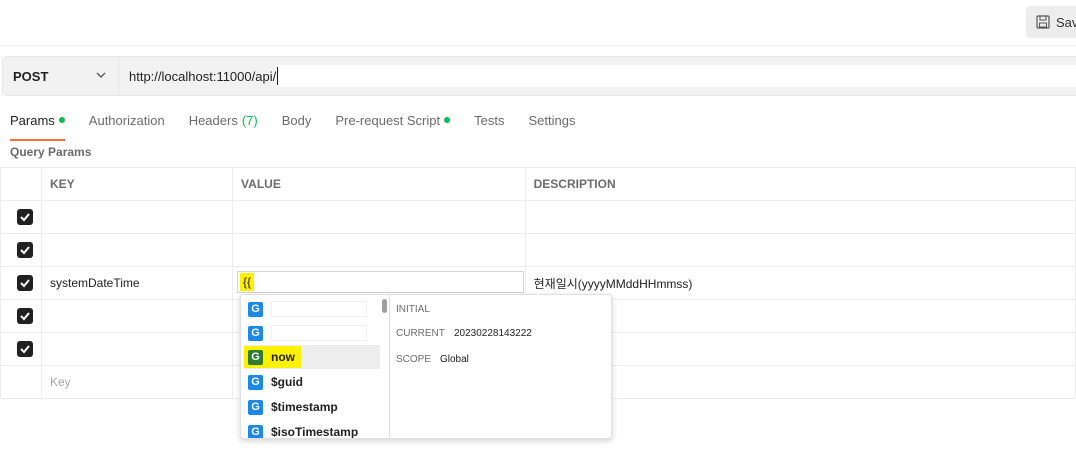 This screenshot has width=1076, height=457. Describe the element at coordinates (413, 309) in the screenshot. I see `initial-row: INITIAL` at that location.